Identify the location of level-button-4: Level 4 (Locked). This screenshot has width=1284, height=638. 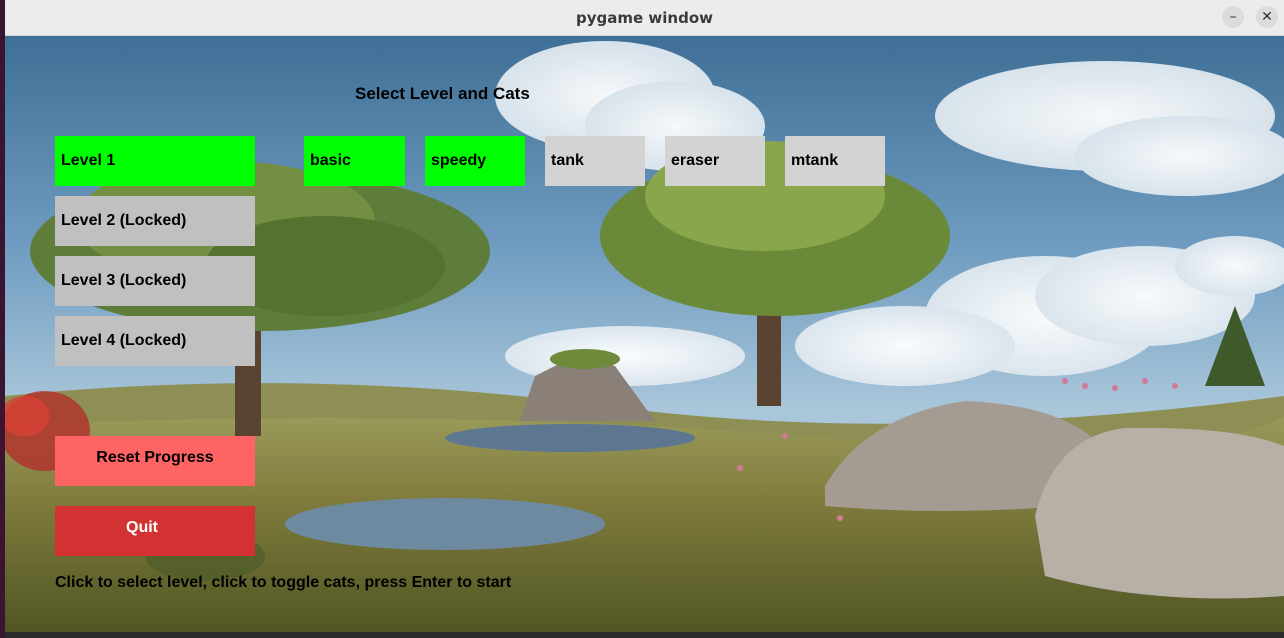
(155, 341).